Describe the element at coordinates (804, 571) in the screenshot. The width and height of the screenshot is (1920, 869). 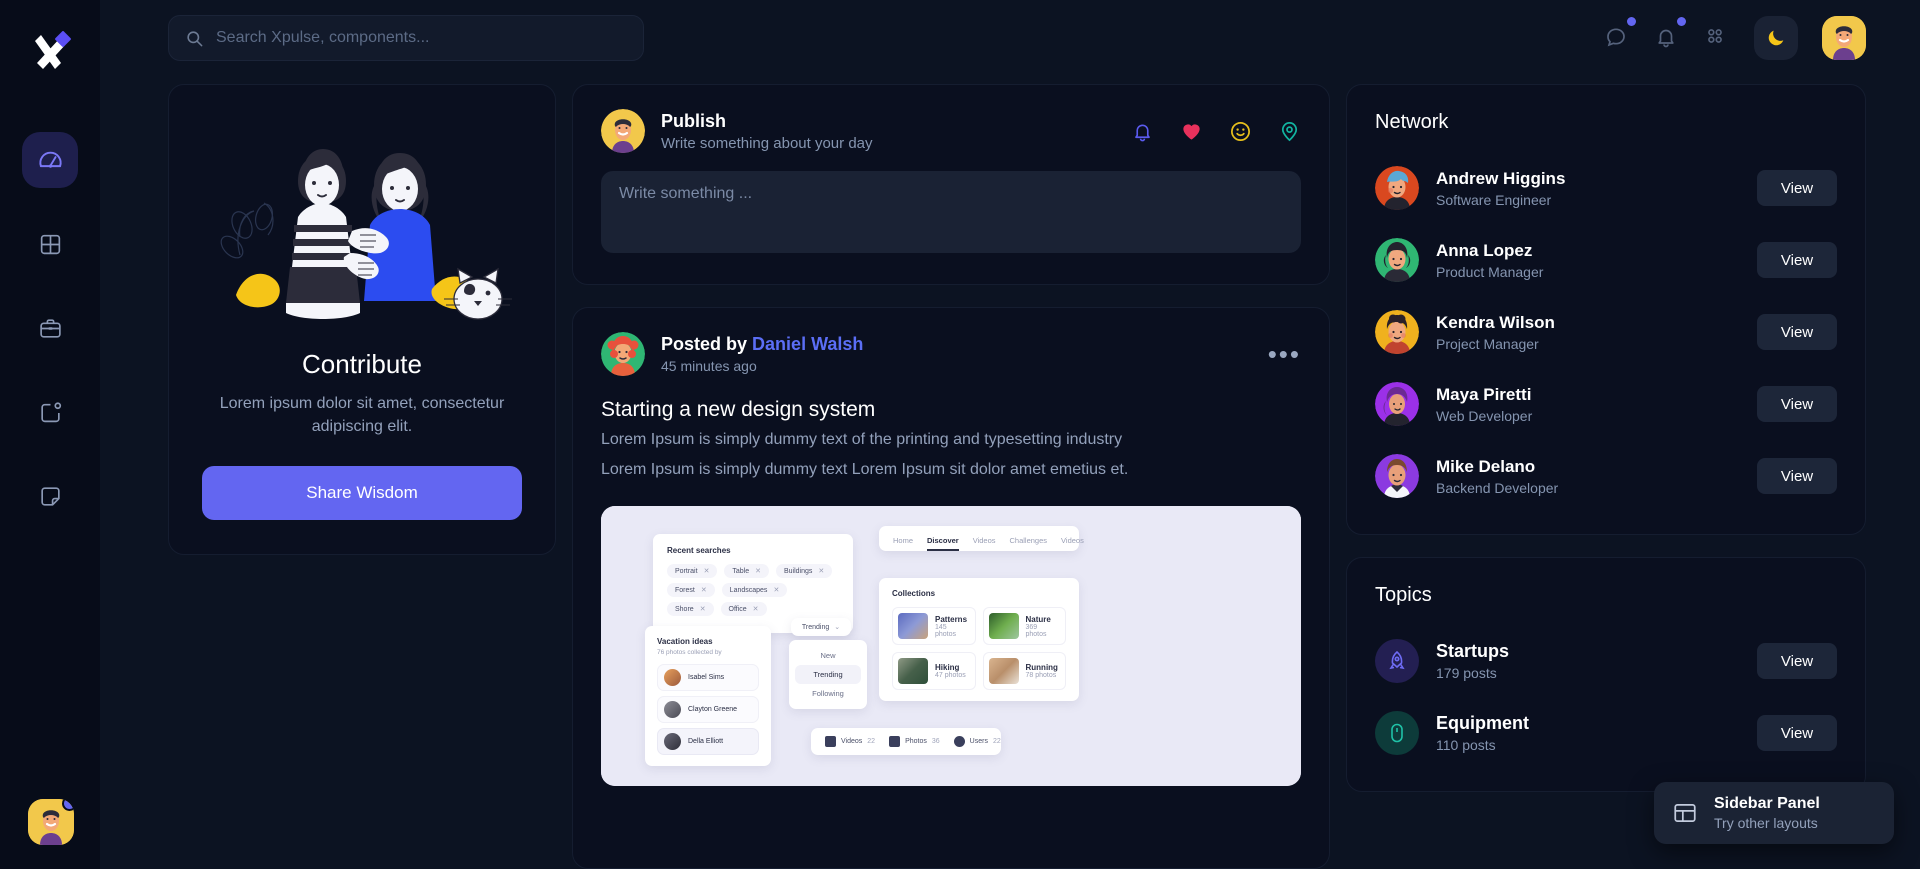
I see `mock-chip: Buildings ✕` at that location.